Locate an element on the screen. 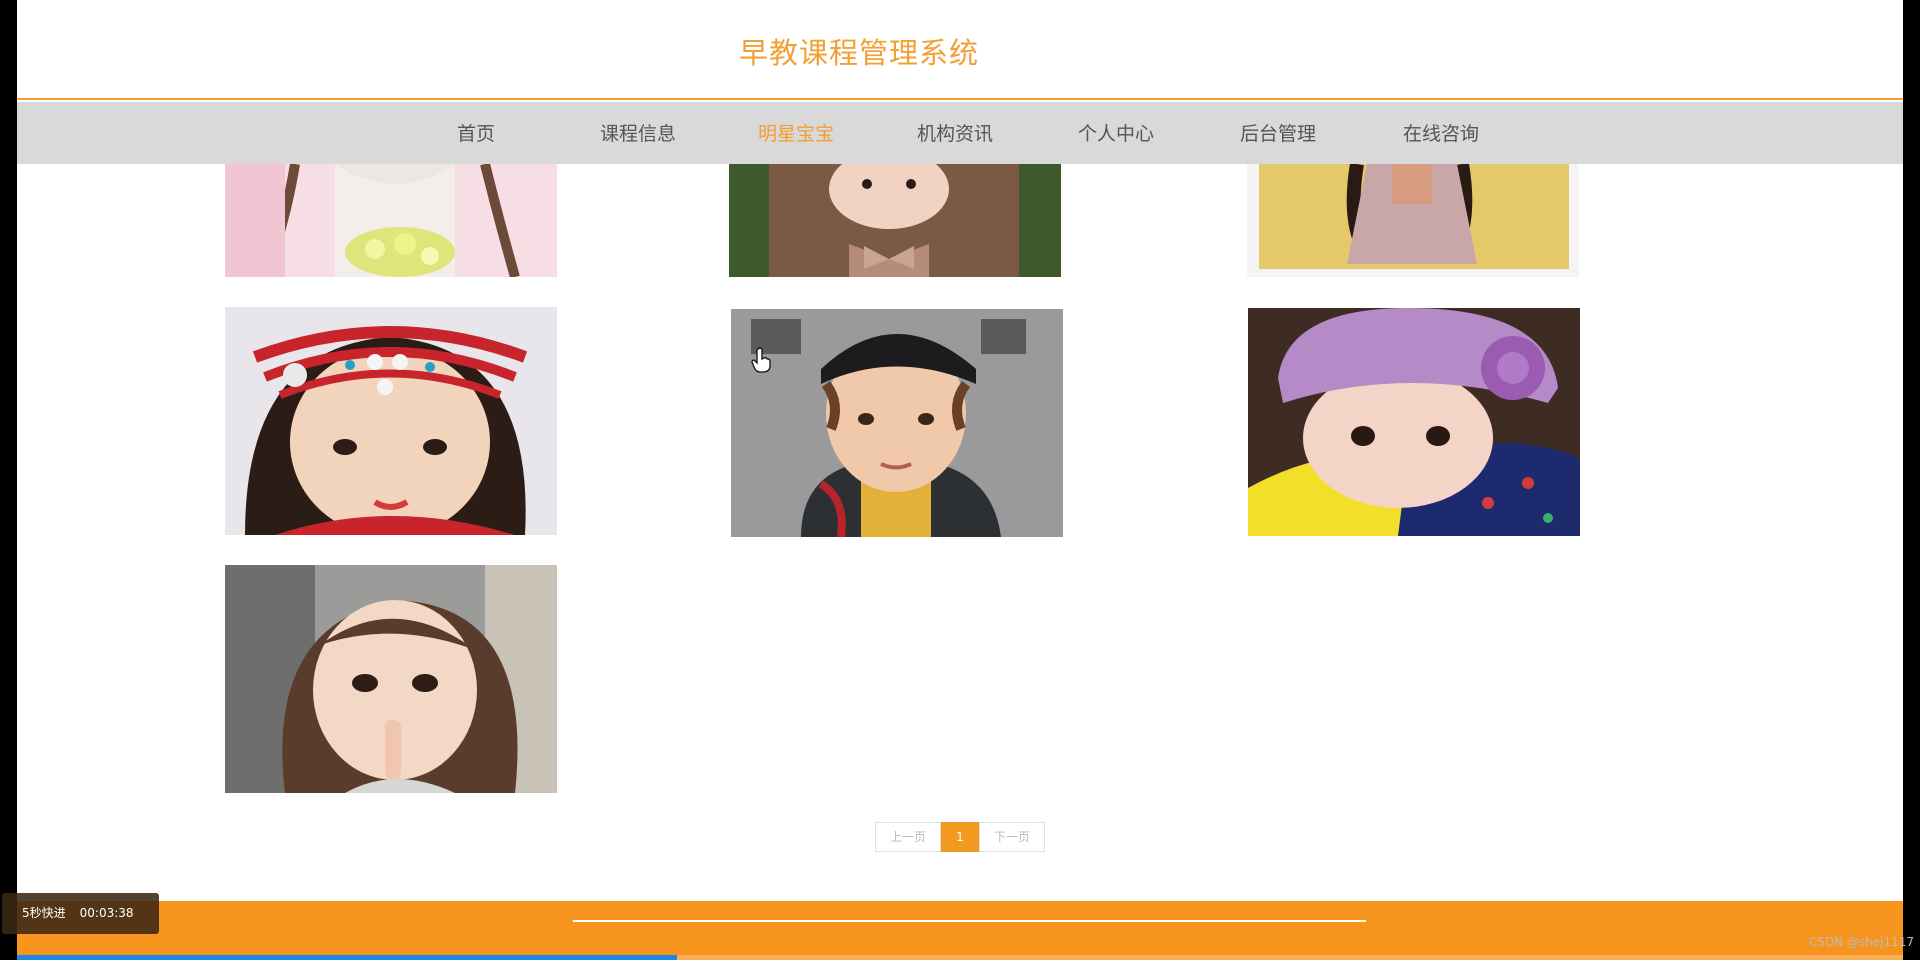 The image size is (1920, 960). csdn-watermark: CSDN @shej1117 is located at coordinates (1861, 942).